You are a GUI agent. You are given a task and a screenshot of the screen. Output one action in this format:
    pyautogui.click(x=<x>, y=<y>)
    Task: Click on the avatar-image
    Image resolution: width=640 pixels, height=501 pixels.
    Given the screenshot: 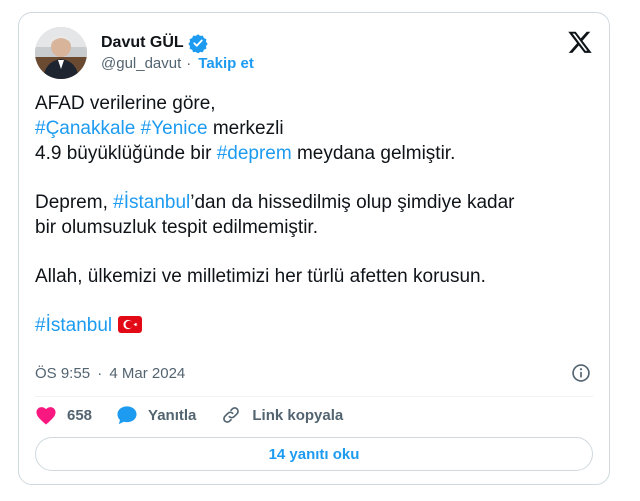 What is the action you would take?
    pyautogui.click(x=61, y=53)
    